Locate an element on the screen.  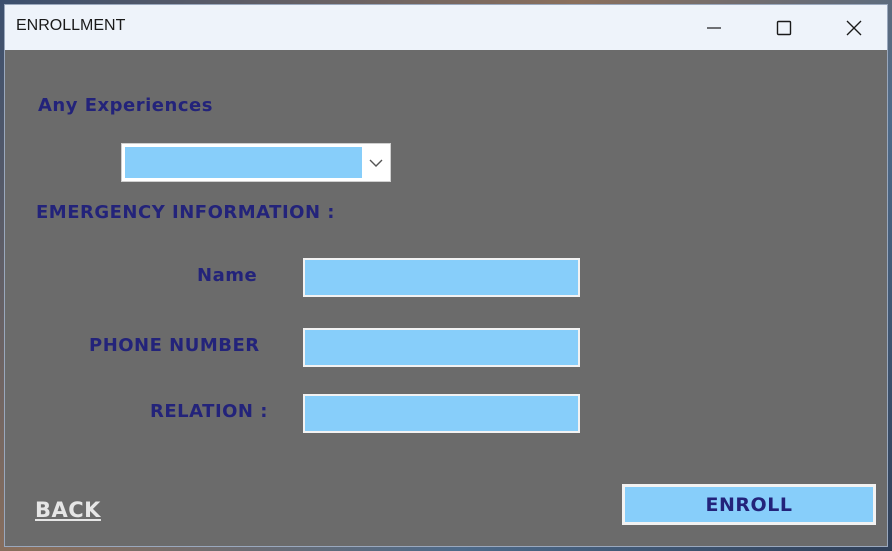
close-icon is located at coordinates (854, 27).